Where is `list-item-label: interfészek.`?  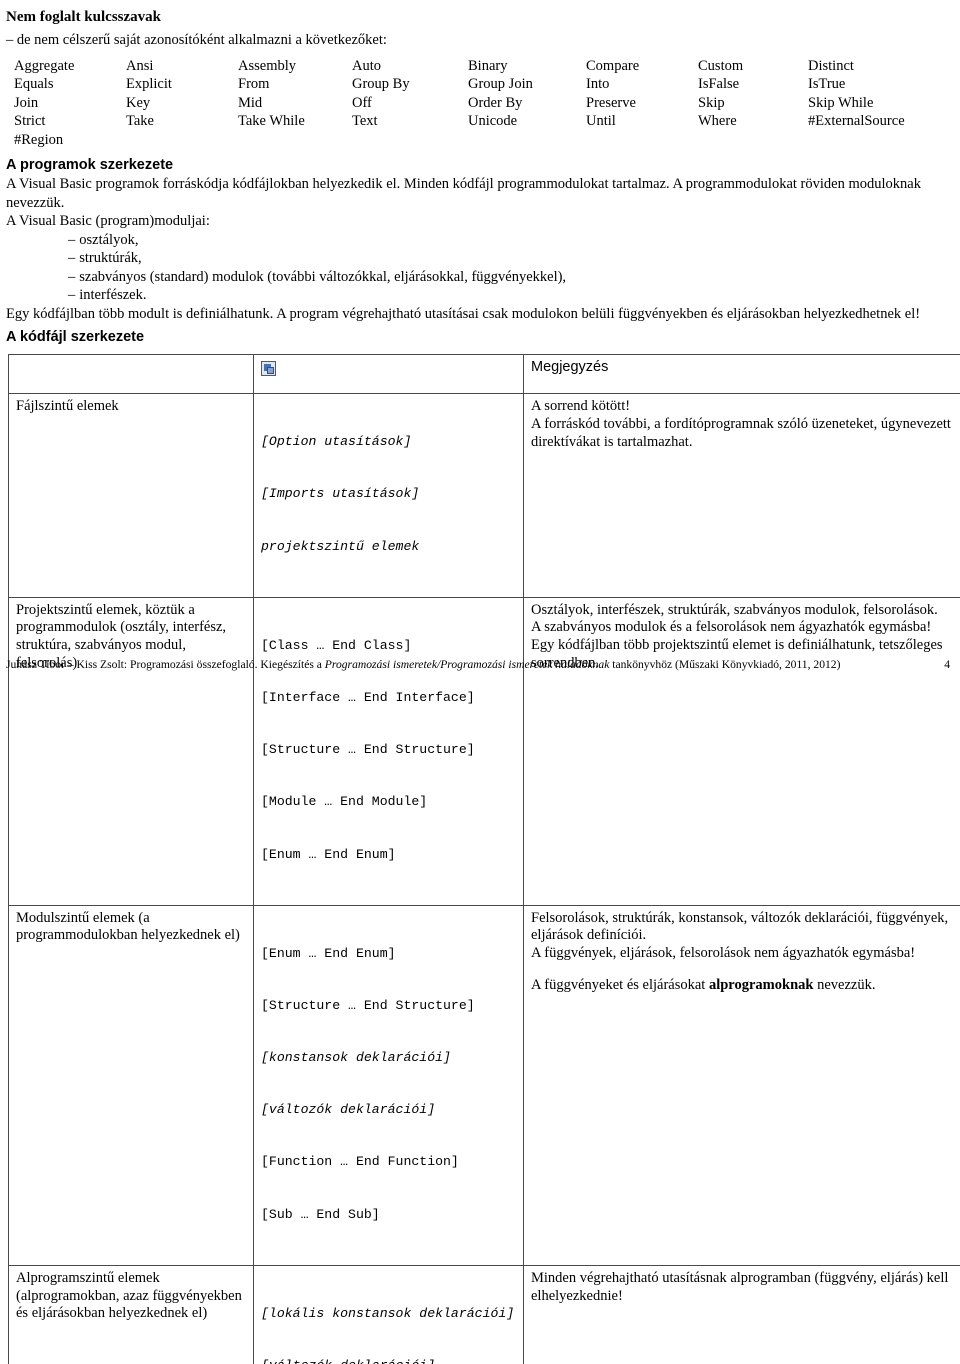 list-item-label: interfészek. is located at coordinates (112, 295).